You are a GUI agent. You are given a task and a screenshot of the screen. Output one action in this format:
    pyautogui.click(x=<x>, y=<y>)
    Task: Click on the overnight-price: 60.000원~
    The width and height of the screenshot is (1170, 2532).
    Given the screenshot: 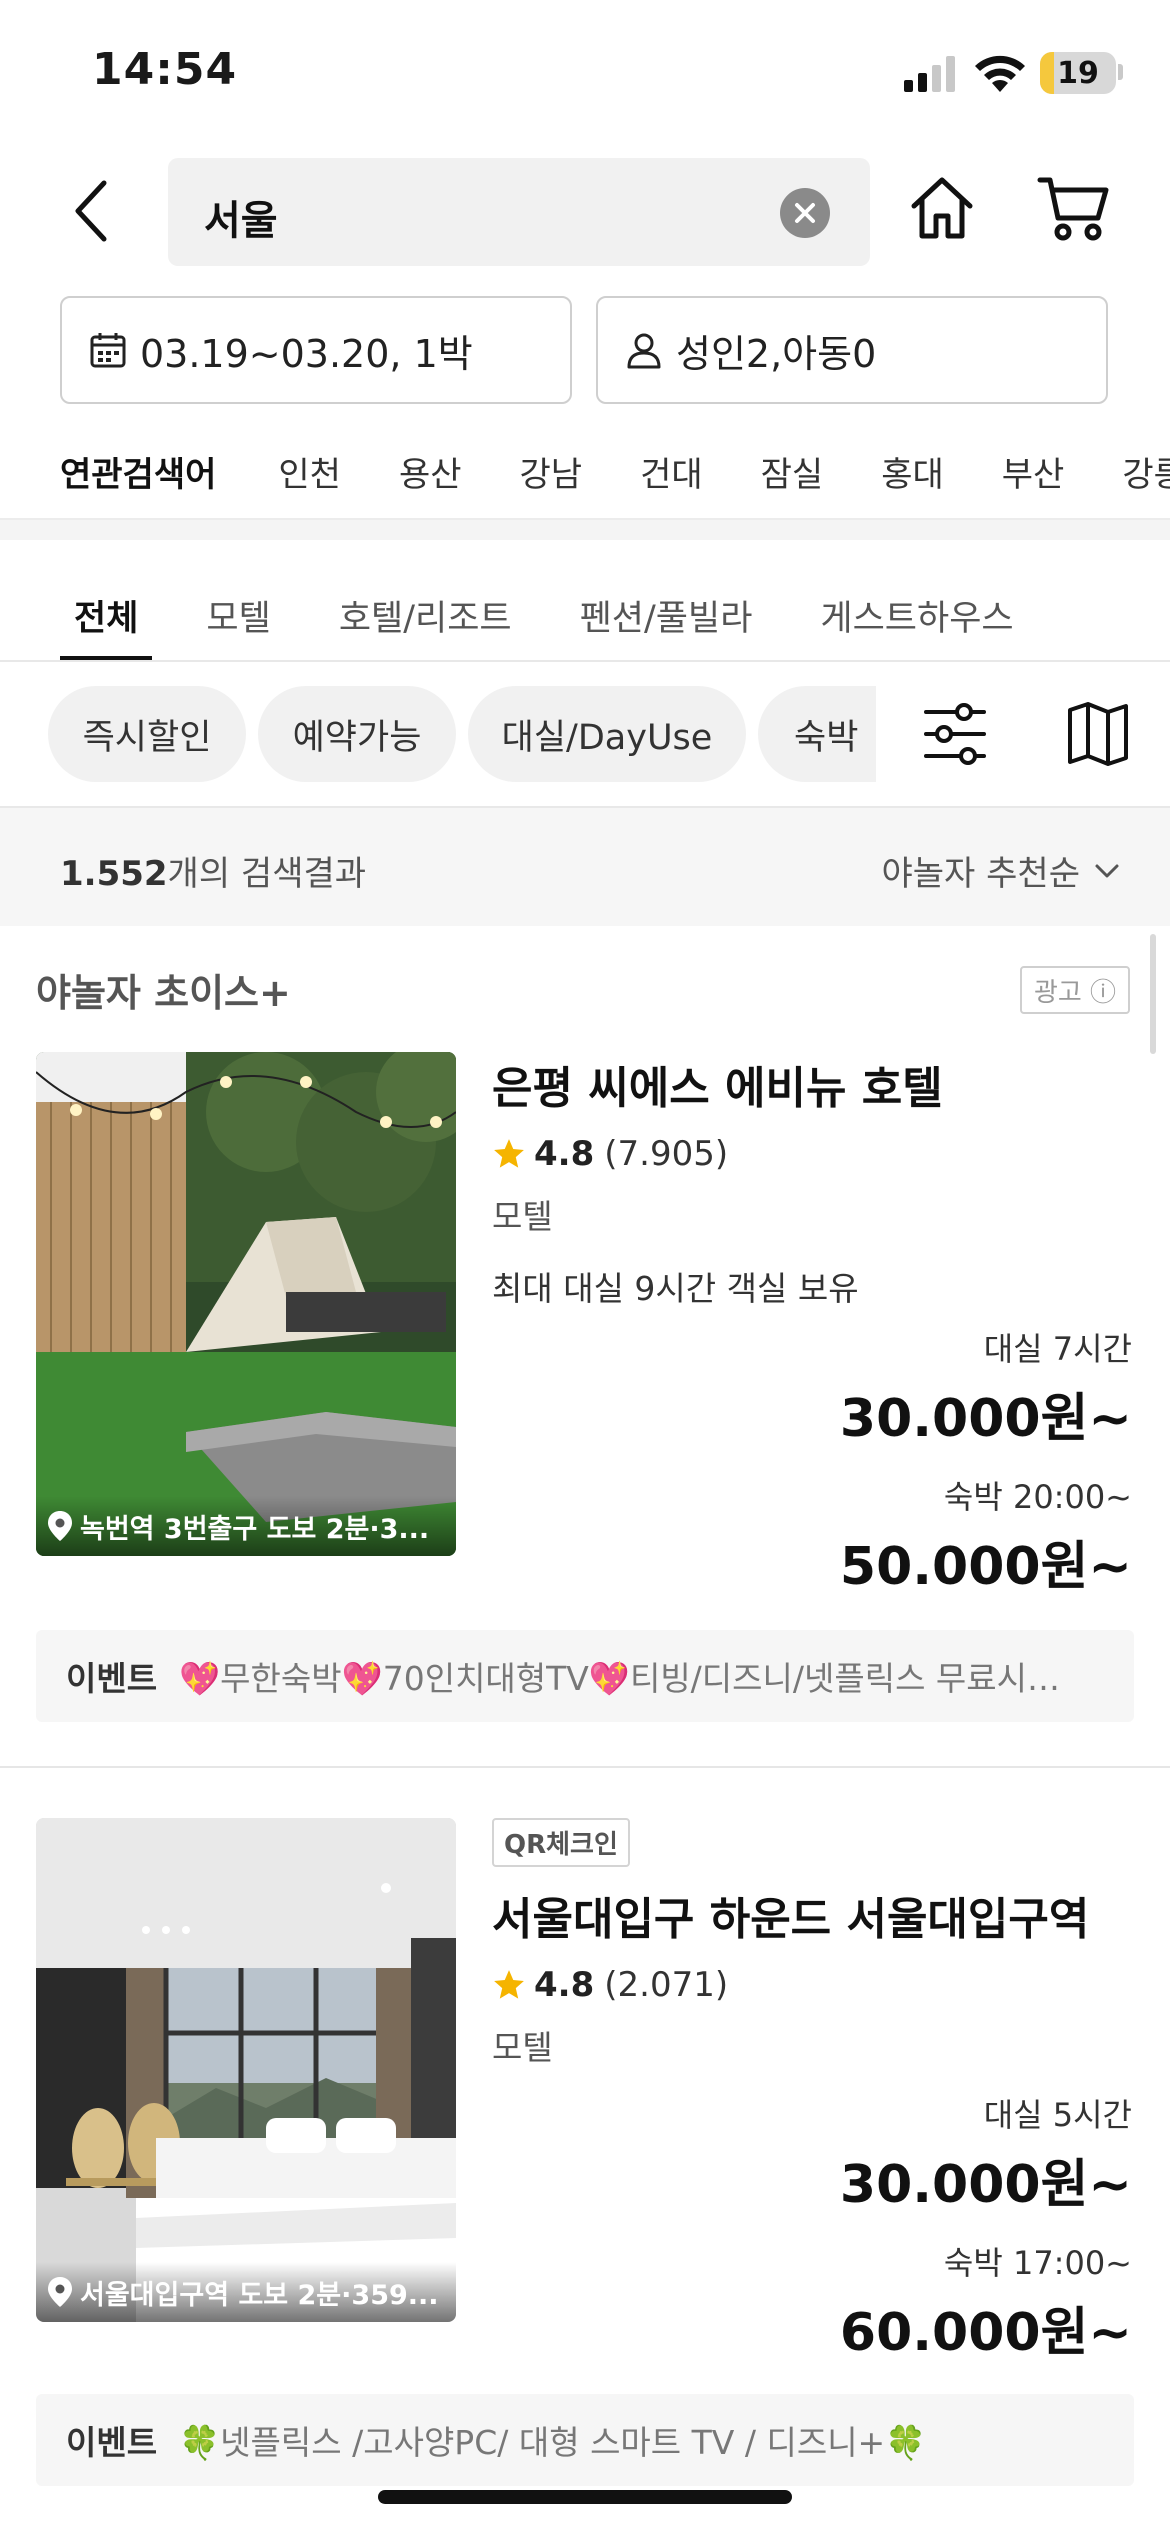 What is the action you would take?
    pyautogui.click(x=985, y=2333)
    